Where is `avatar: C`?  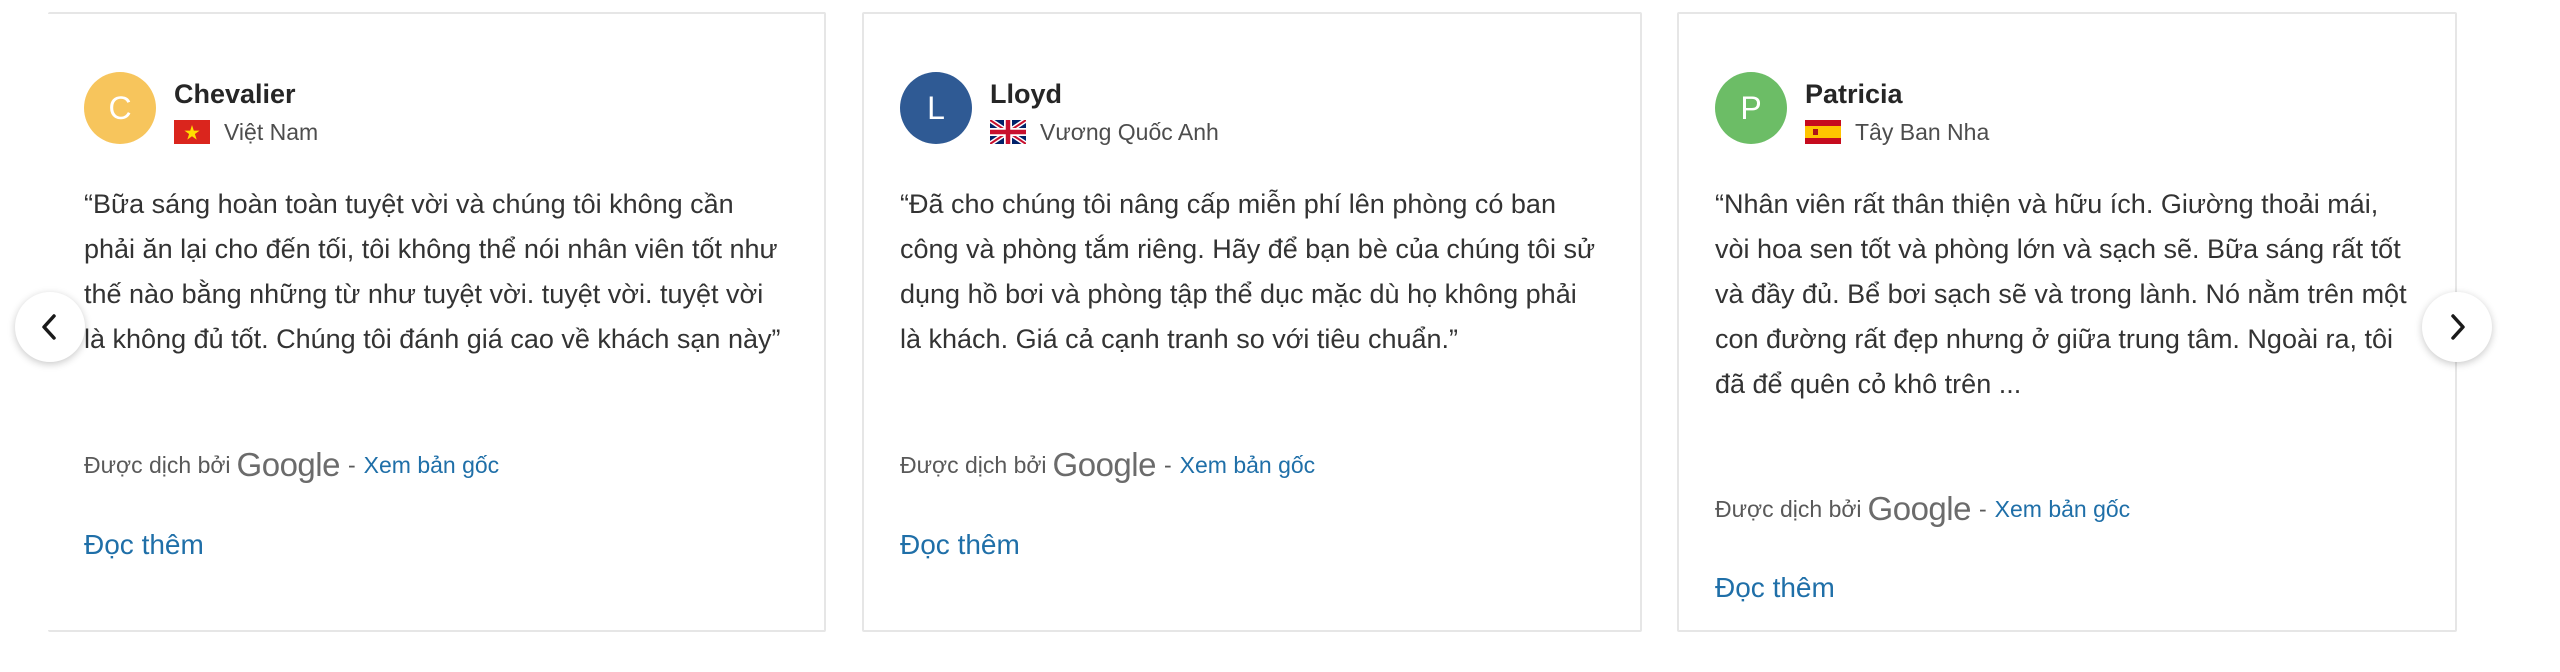 avatar: C is located at coordinates (120, 108).